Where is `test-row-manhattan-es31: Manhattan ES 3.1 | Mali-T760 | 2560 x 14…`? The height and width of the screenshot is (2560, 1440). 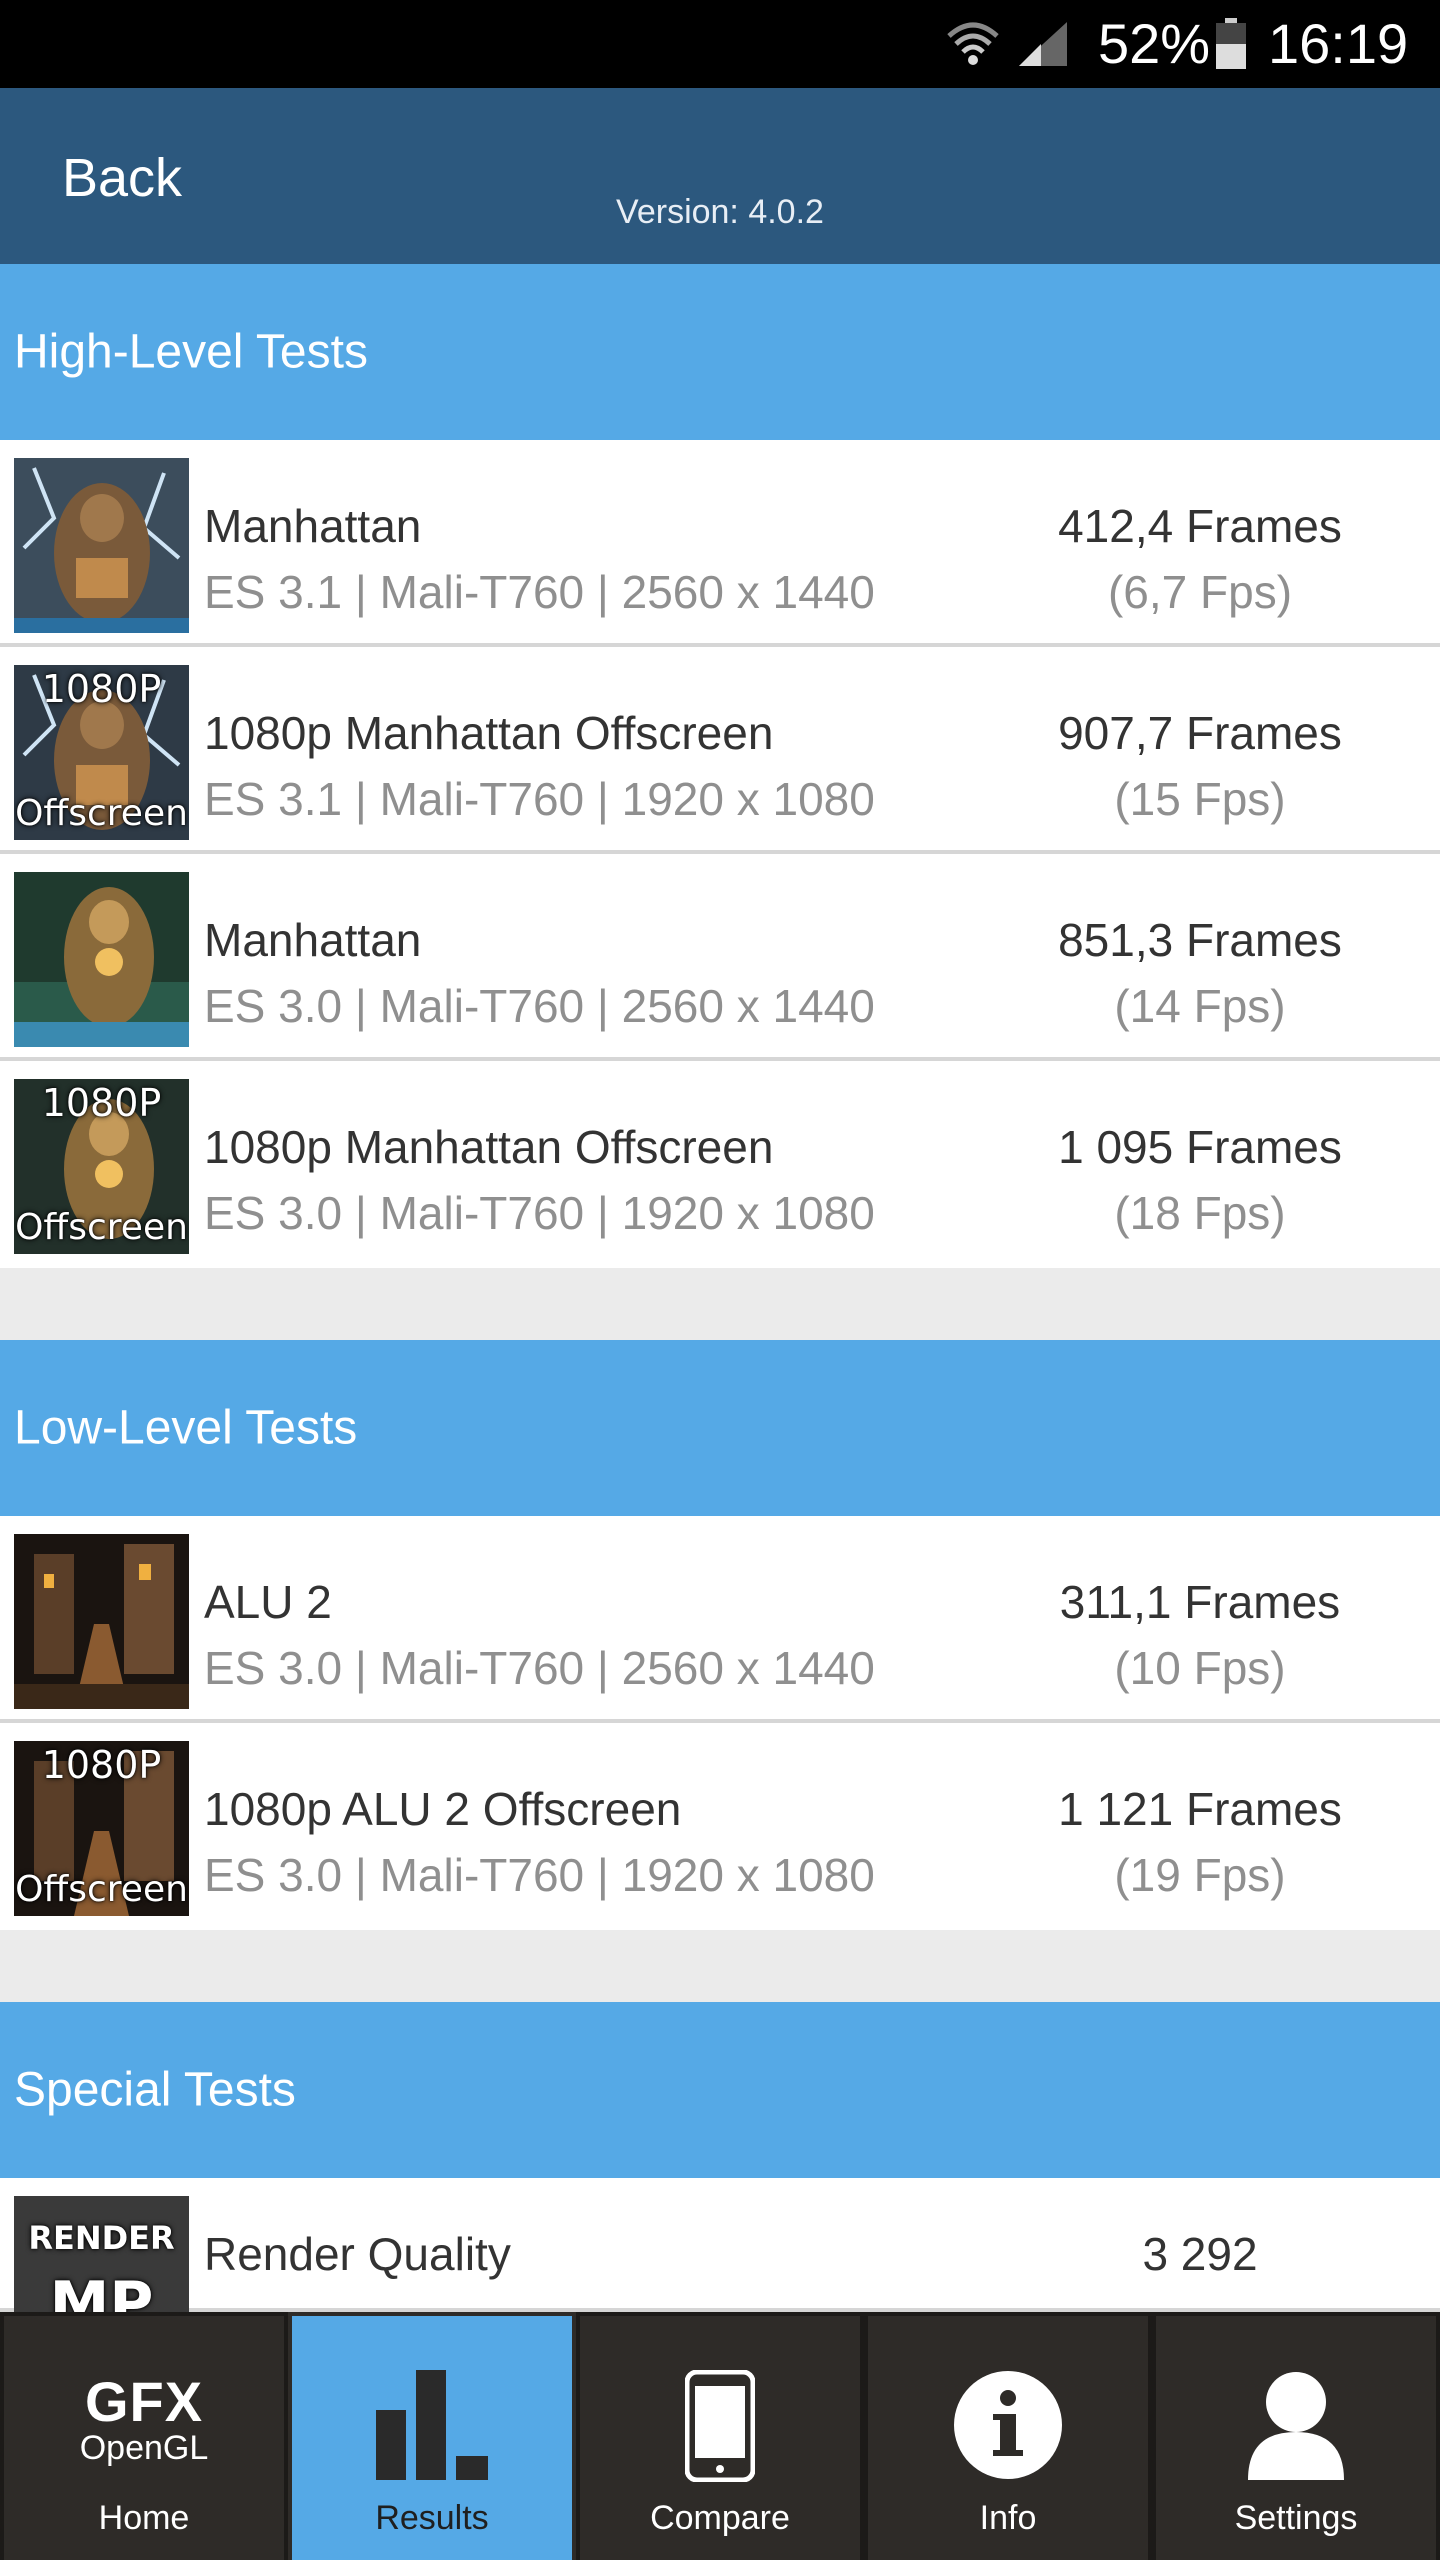
test-row-manhattan-es31: Manhattan ES 3.1 | Mali-T760 | 2560 x 14… is located at coordinates (720, 543).